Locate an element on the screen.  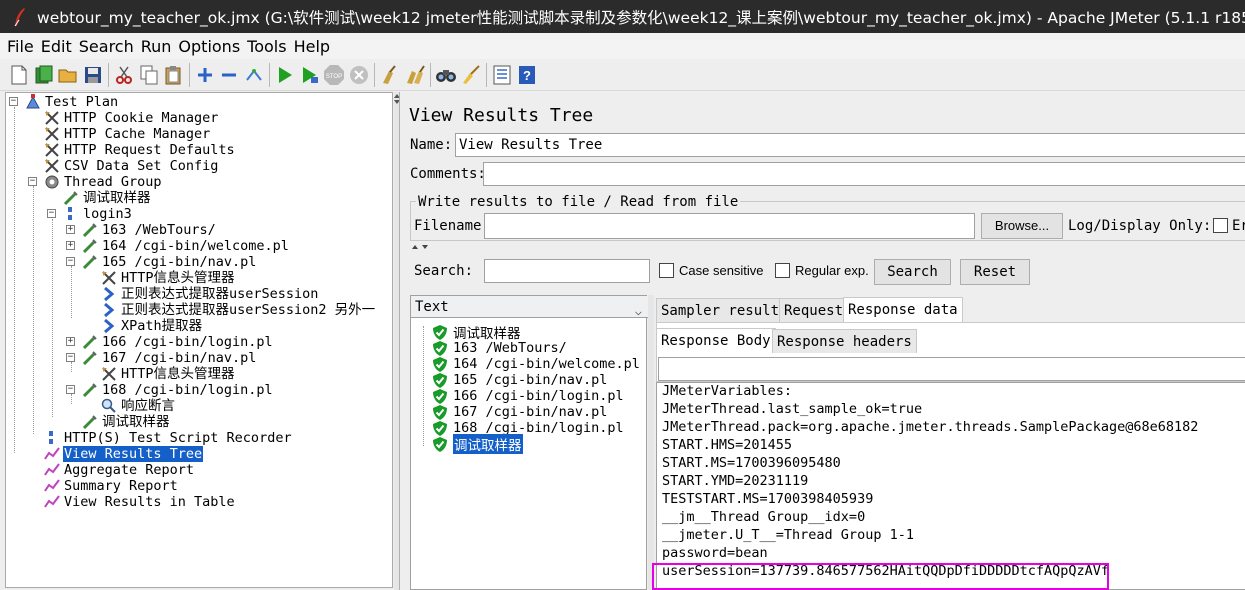
tree-node-debug-sampler: 调试取样器 is located at coordinates (107, 198).